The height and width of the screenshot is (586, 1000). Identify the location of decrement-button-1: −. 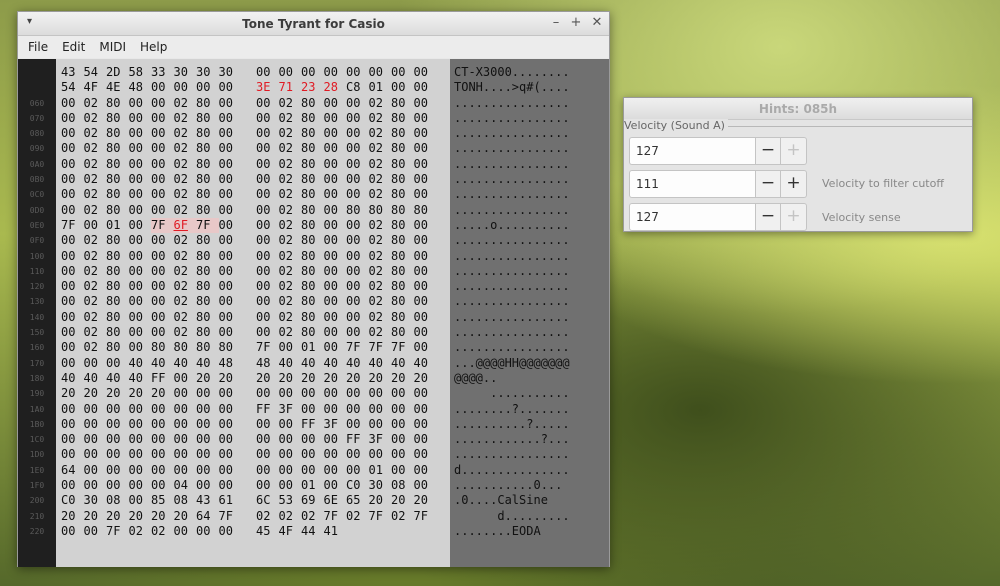
(768, 151).